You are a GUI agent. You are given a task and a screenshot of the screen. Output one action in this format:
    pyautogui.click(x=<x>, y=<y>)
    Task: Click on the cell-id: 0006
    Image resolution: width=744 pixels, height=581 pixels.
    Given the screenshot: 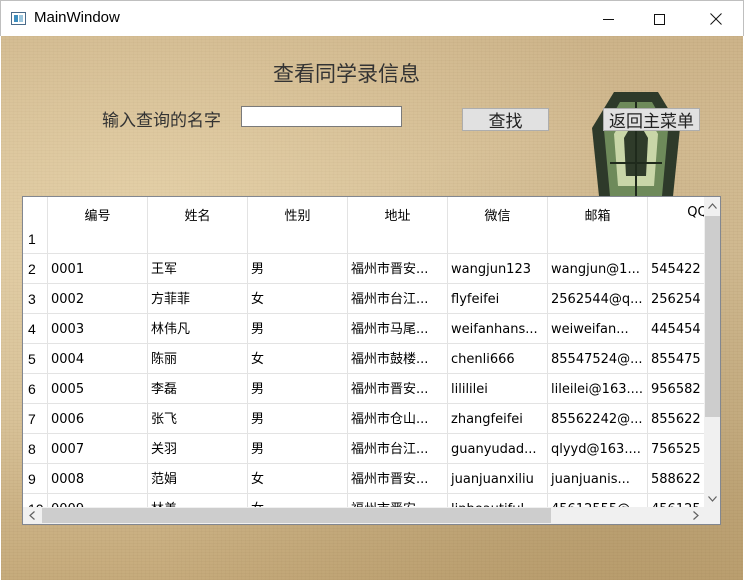 What is the action you would take?
    pyautogui.click(x=98, y=419)
    